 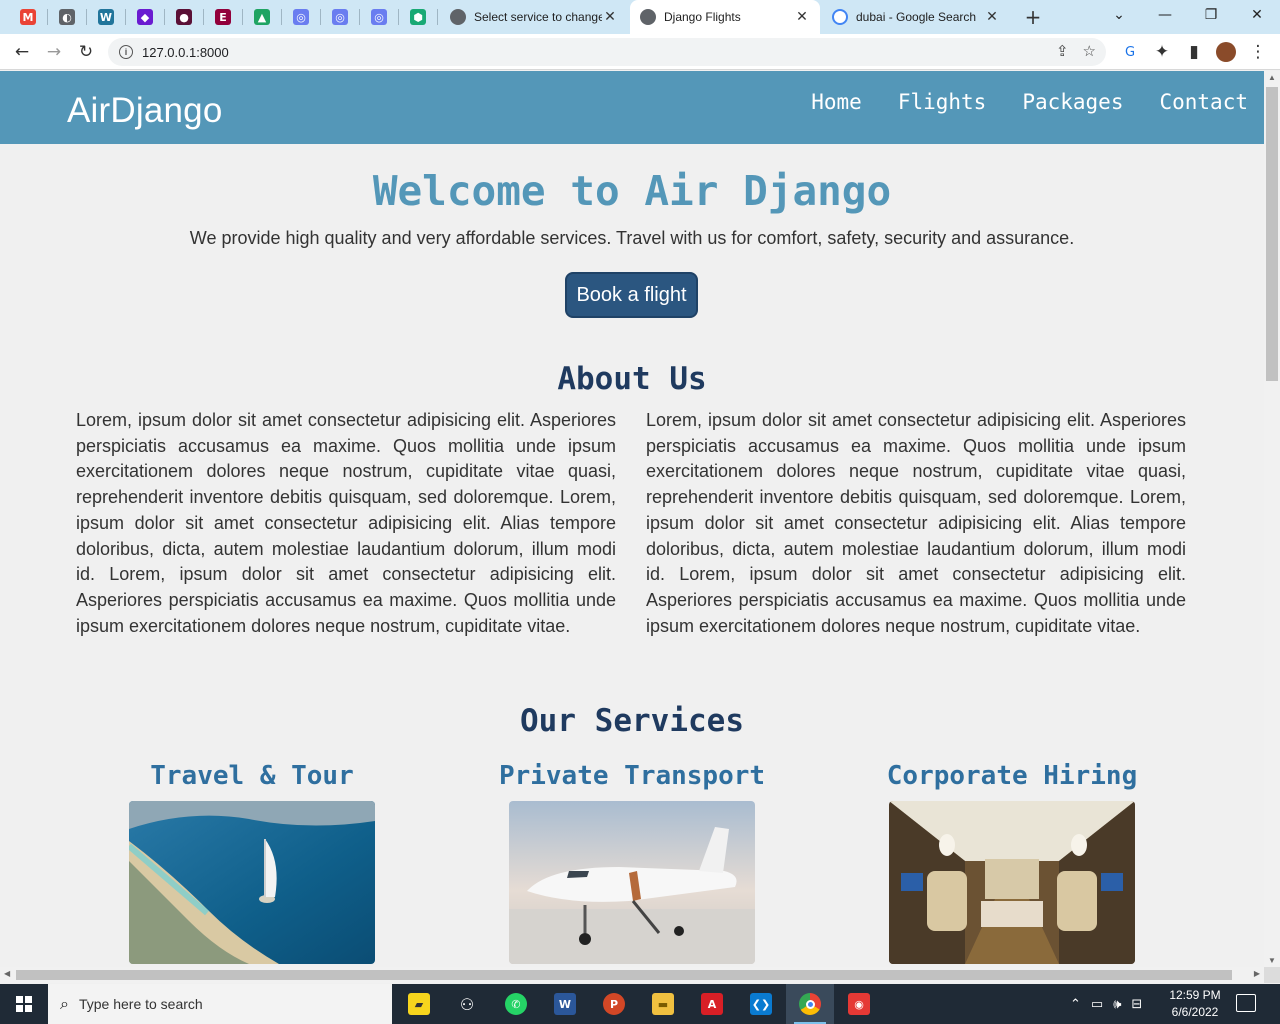 I want to click on browser-toolbar: ← → ↻ i 127.0.0.1:8000 ⇪ ☆ G ✦ ▮ ⋮, so click(x=640, y=52).